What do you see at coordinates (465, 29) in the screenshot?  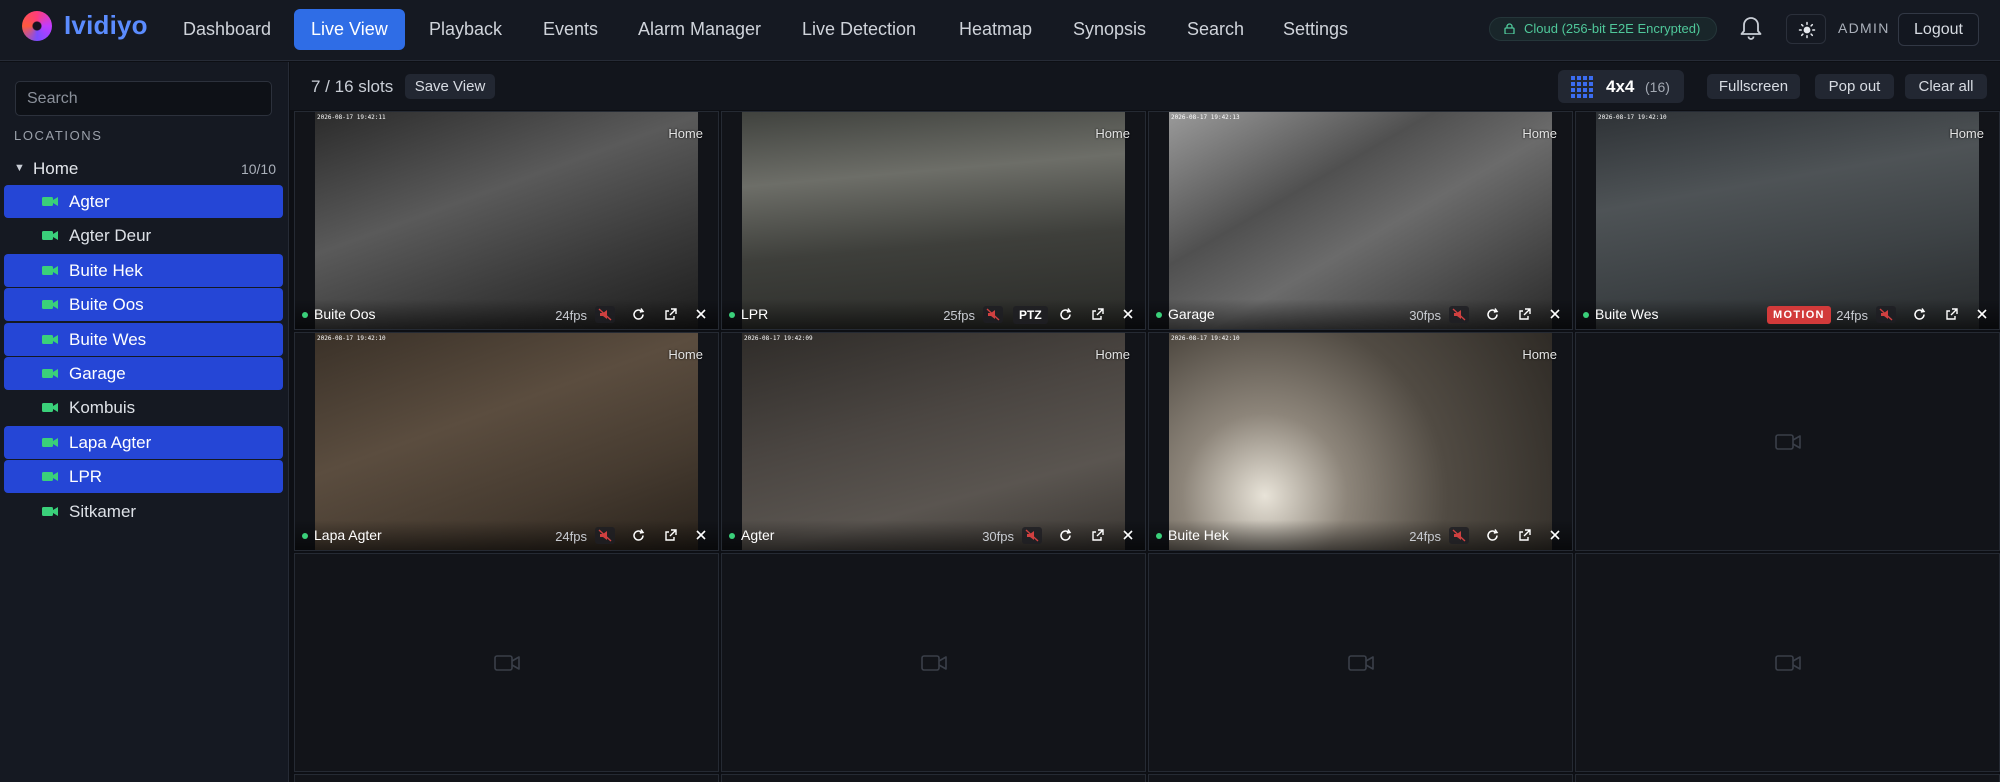 I see `nav-playback: Playback` at bounding box center [465, 29].